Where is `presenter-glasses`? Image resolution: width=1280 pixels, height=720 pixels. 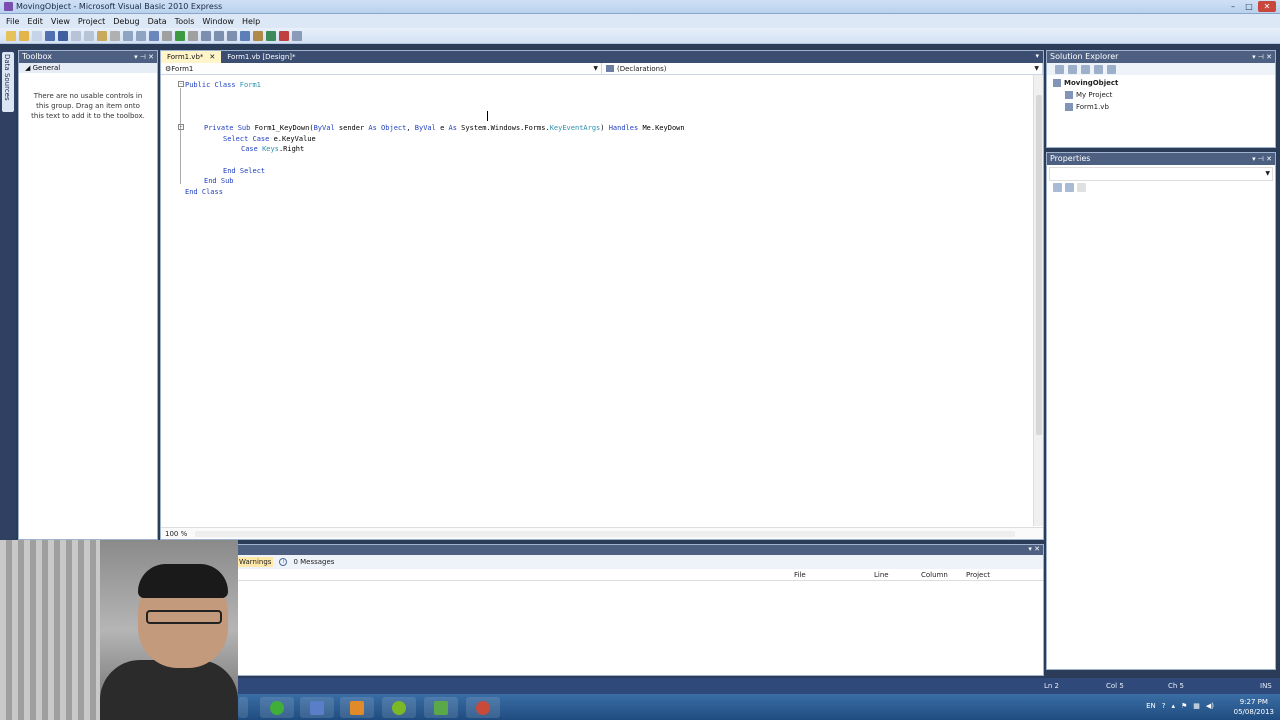
presenter-glasses is located at coordinates (184, 617).